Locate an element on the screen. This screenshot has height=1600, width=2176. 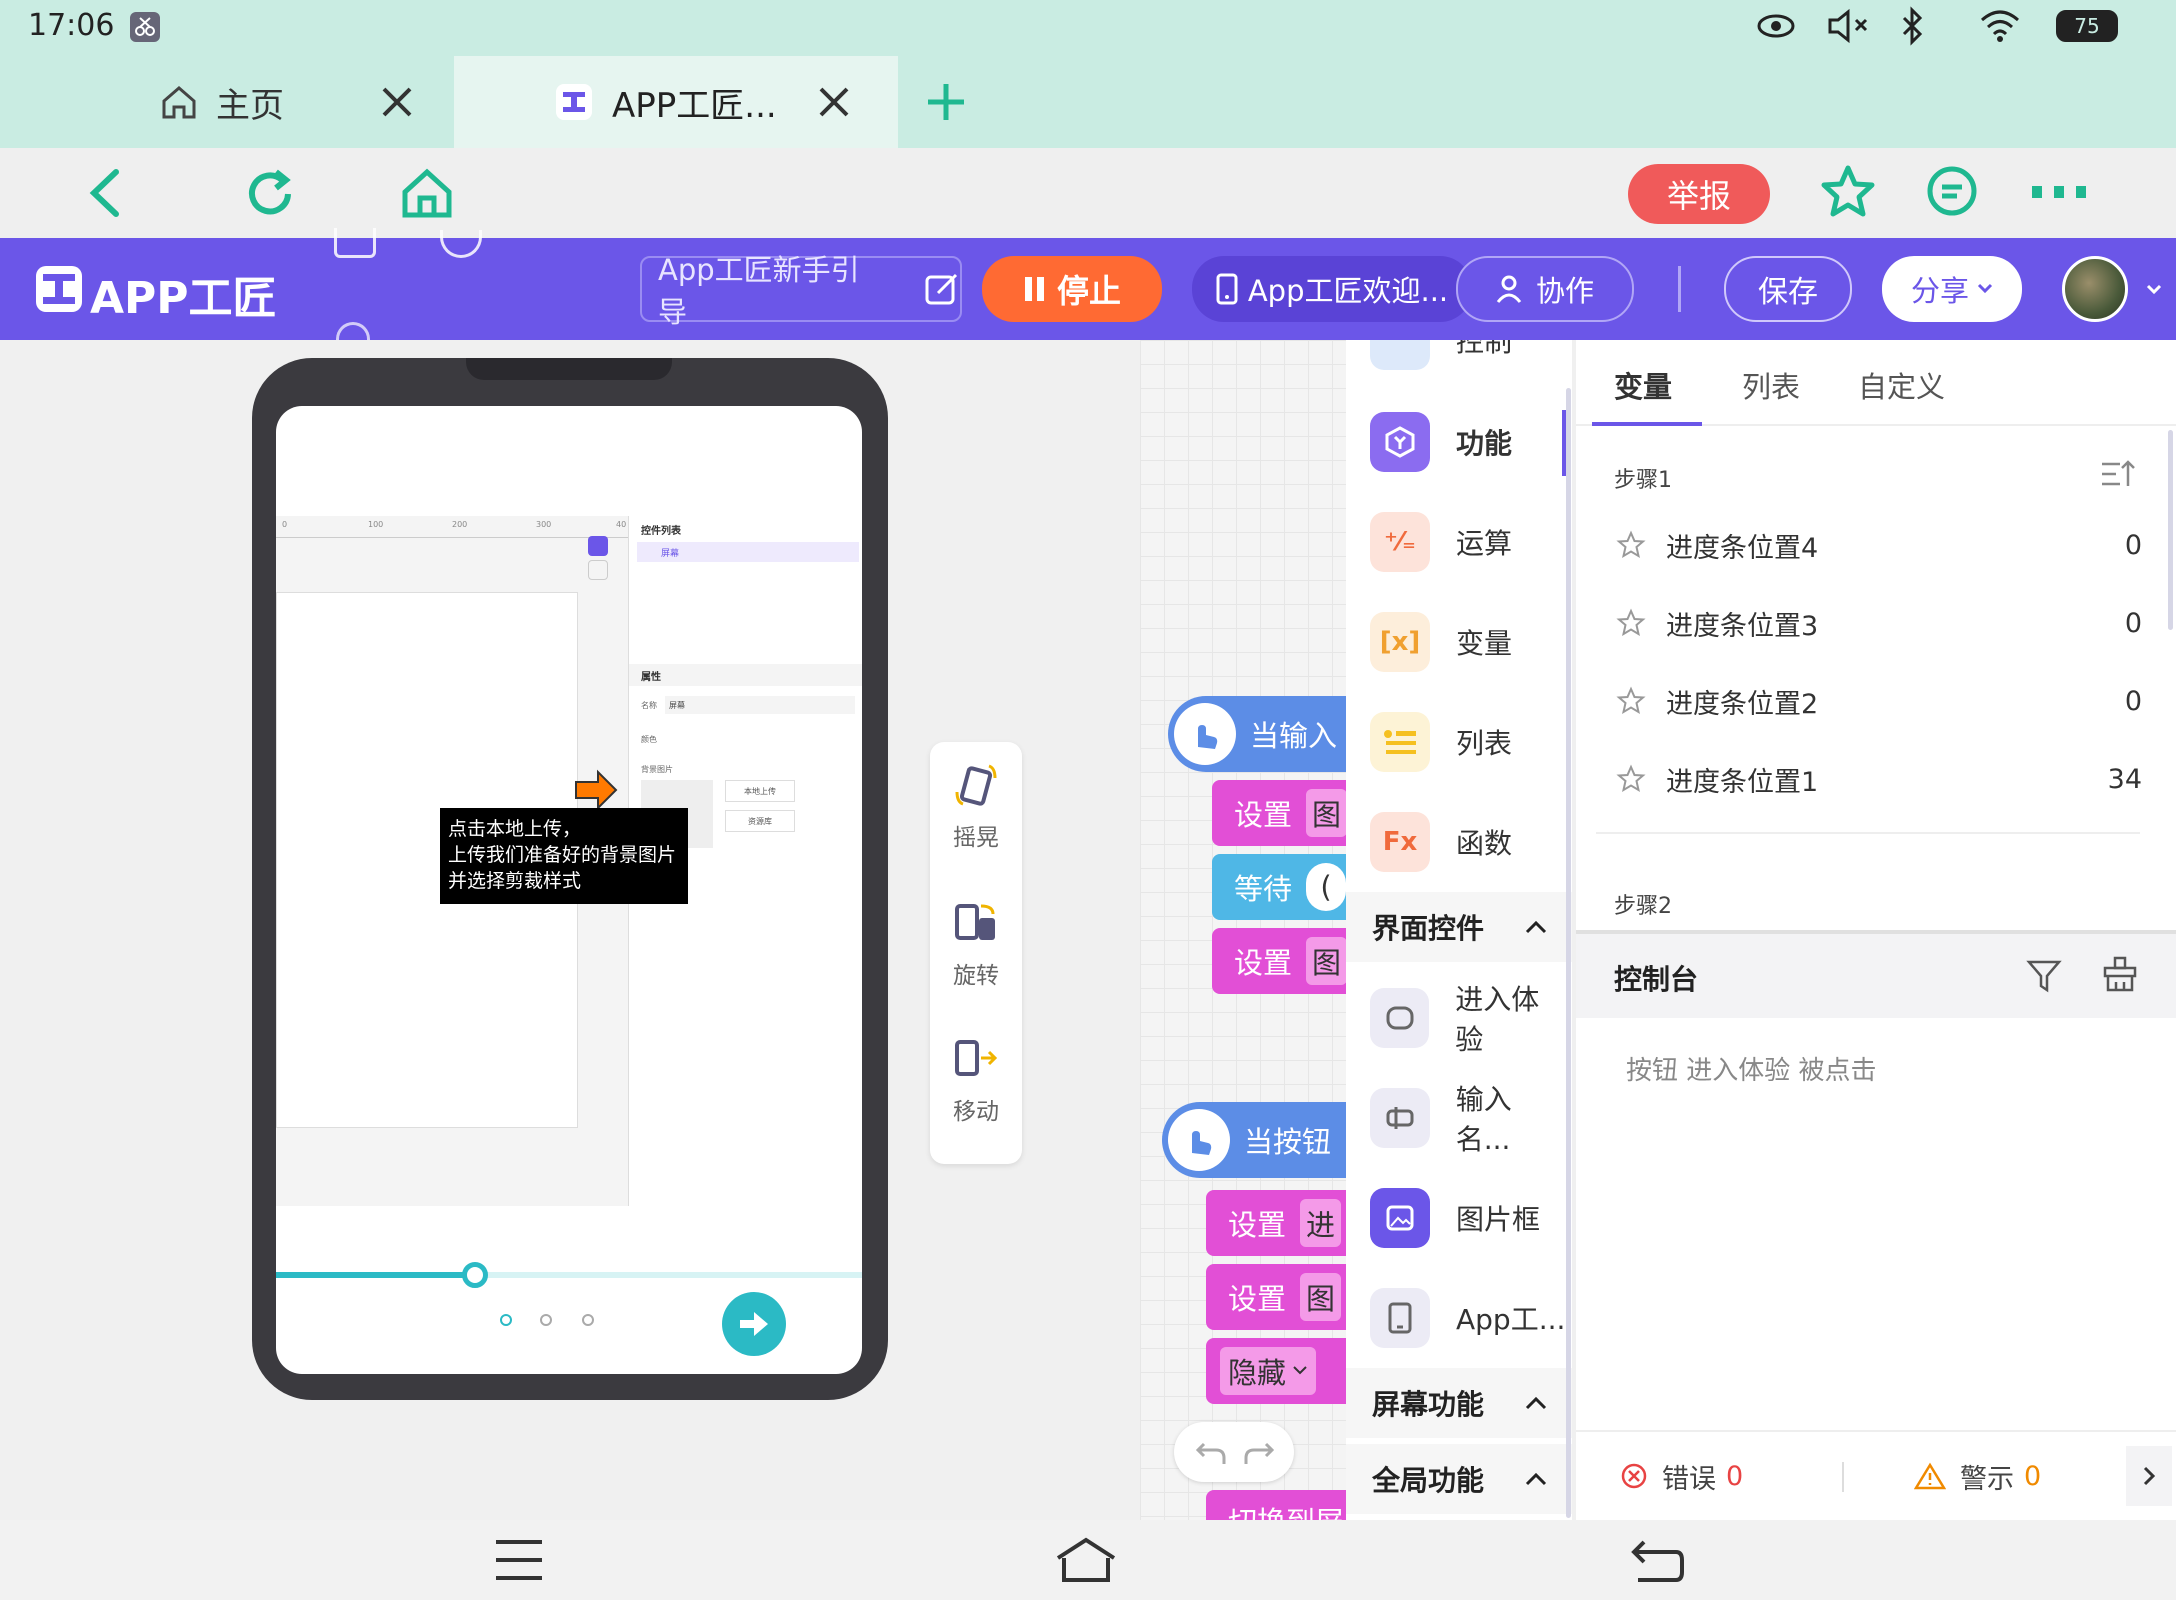
motion-rotate: 旋转 is located at coordinates (976, 955).